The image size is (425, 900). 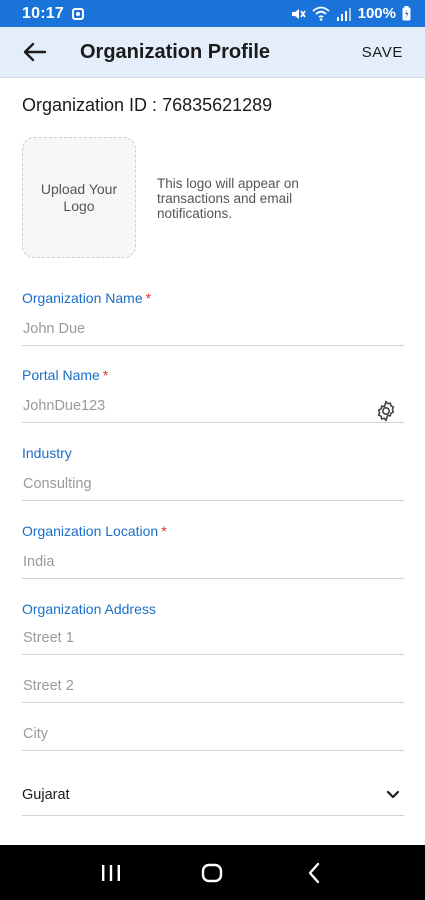 I want to click on chevron-down-icon, so click(x=393, y=794).